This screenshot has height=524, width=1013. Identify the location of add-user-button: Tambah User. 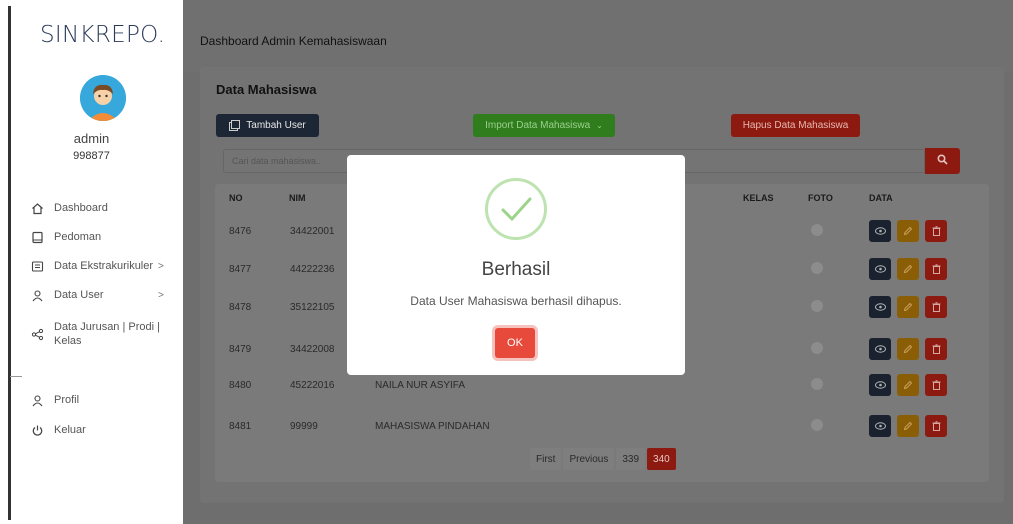
(267, 125).